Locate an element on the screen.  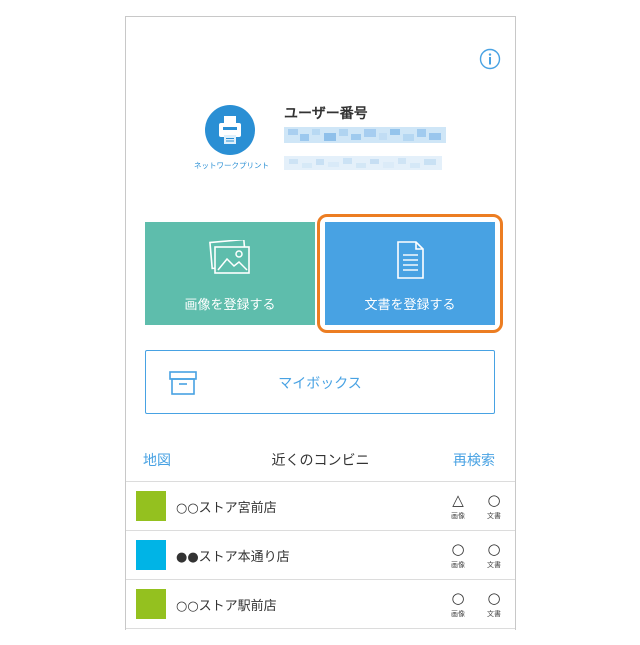
store-row: ●●ストア本通り店 ○ 画像 ○ 文書 is located at coordinates (320, 554).